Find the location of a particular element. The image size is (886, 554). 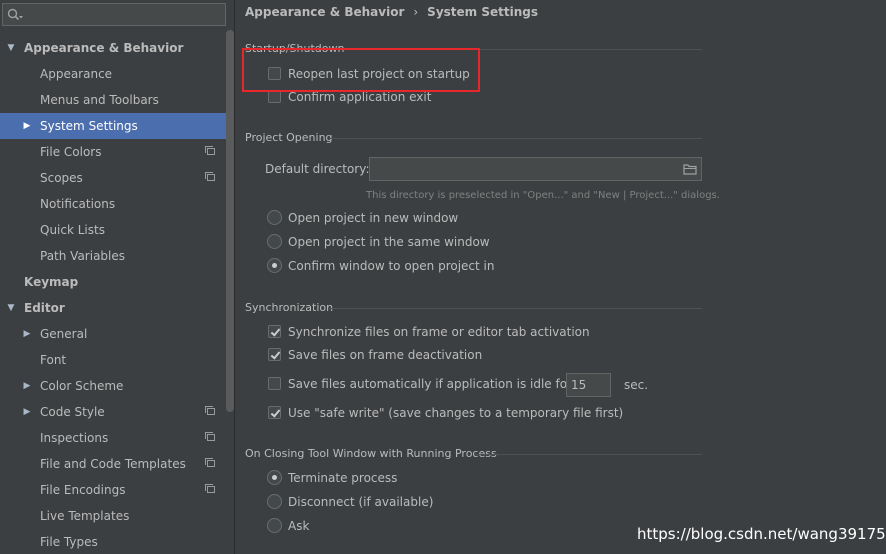

sidebar-item-notifications: Notifications is located at coordinates (113, 204).